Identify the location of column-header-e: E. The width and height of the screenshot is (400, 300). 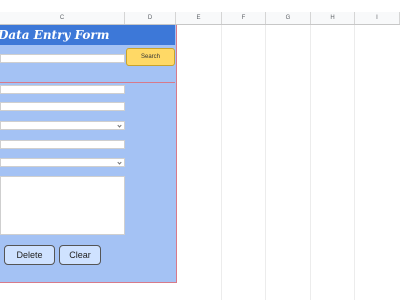
(199, 18).